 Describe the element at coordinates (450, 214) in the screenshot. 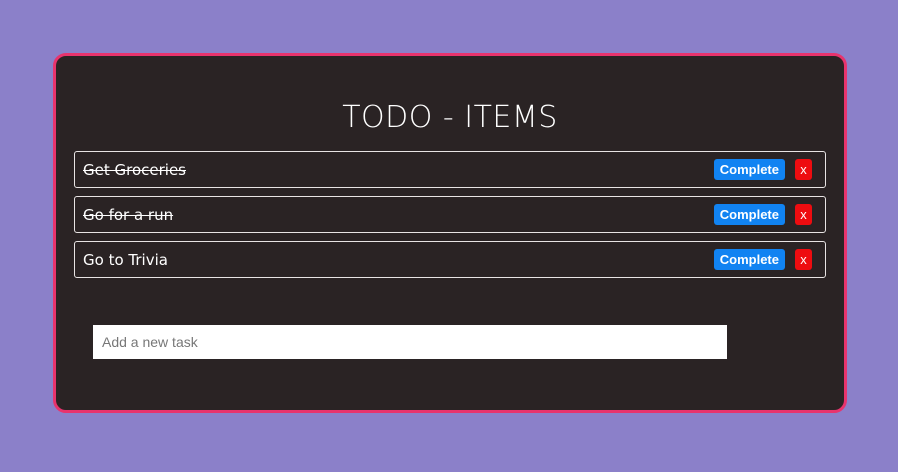

I see `todo-item: Go for a run Complete x` at that location.